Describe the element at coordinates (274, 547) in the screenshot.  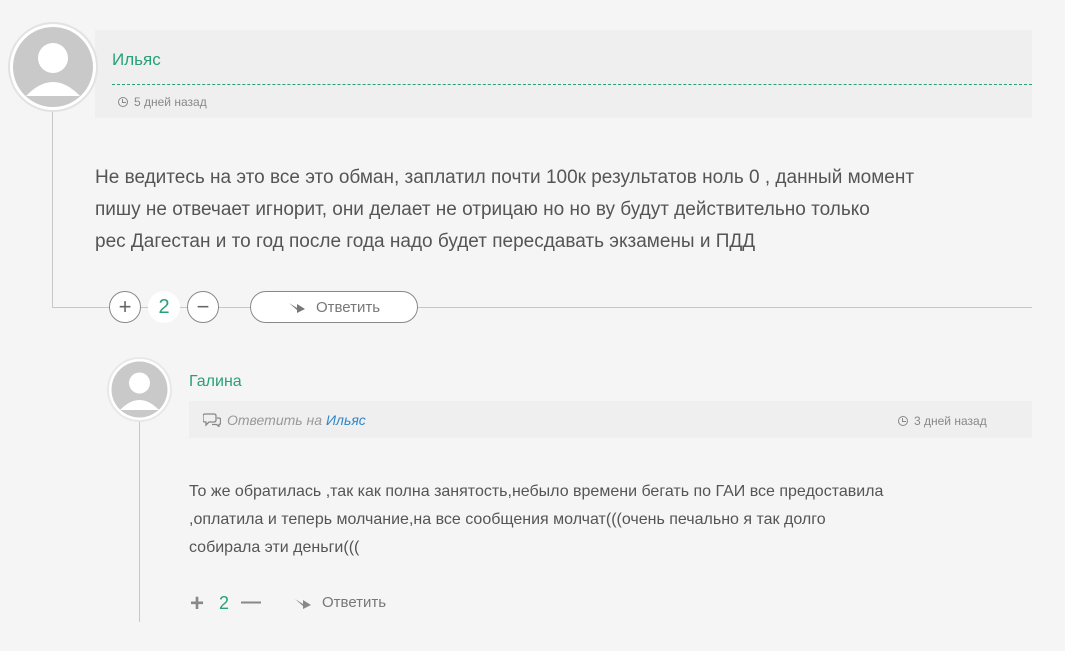
I see `reply-text-line: собирала эти деньги(((` at that location.